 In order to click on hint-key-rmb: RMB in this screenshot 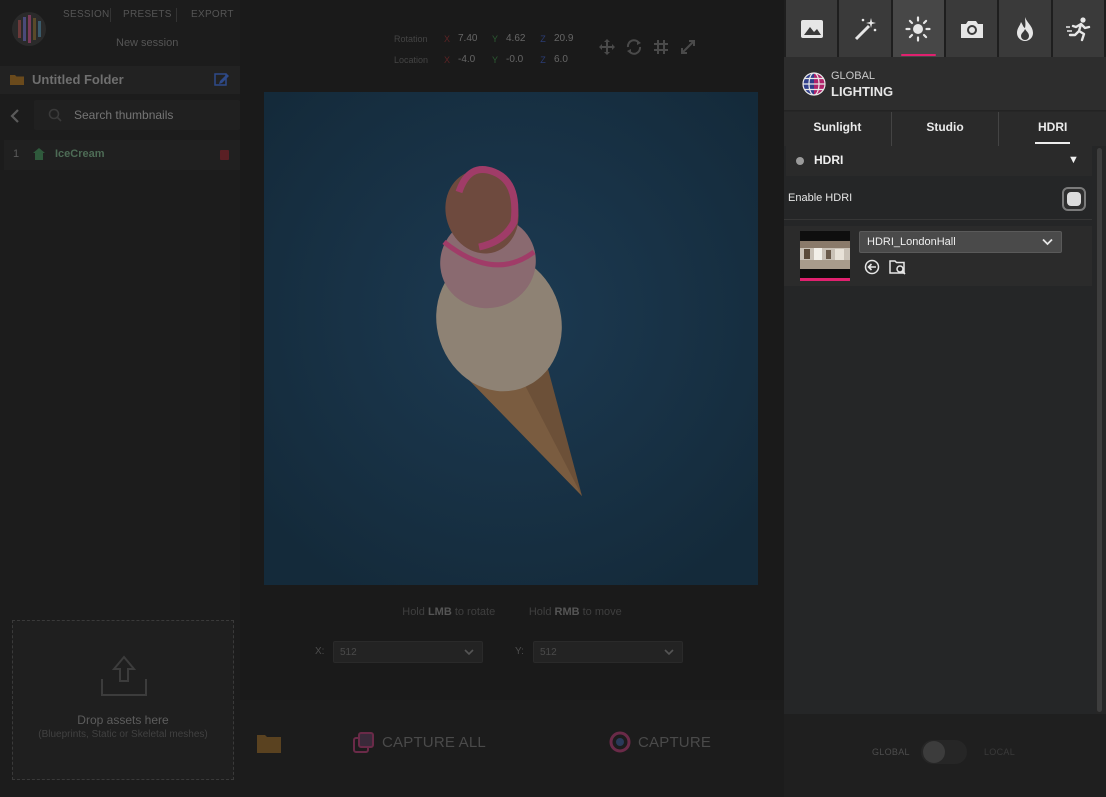, I will do `click(567, 612)`.